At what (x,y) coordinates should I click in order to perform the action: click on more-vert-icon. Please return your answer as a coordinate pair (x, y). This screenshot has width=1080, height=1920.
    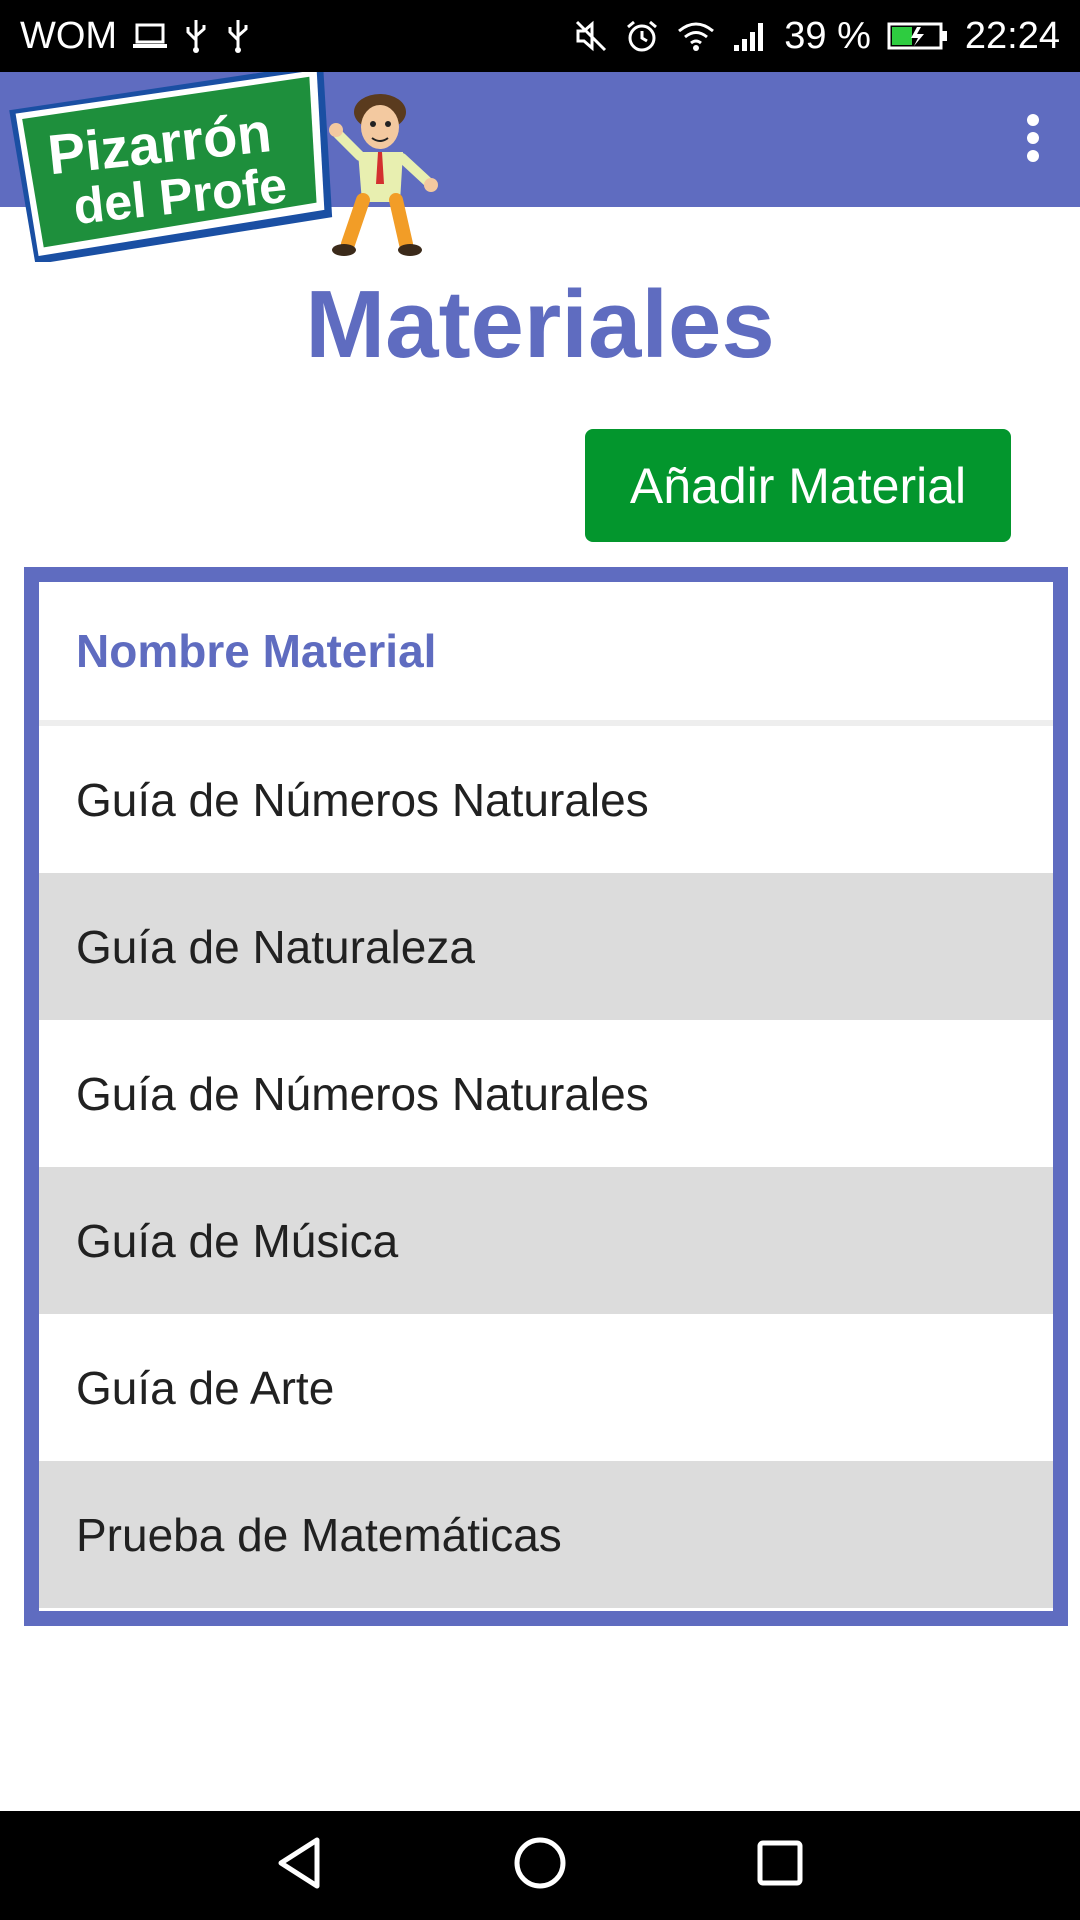
    Looking at the image, I should click on (1033, 140).